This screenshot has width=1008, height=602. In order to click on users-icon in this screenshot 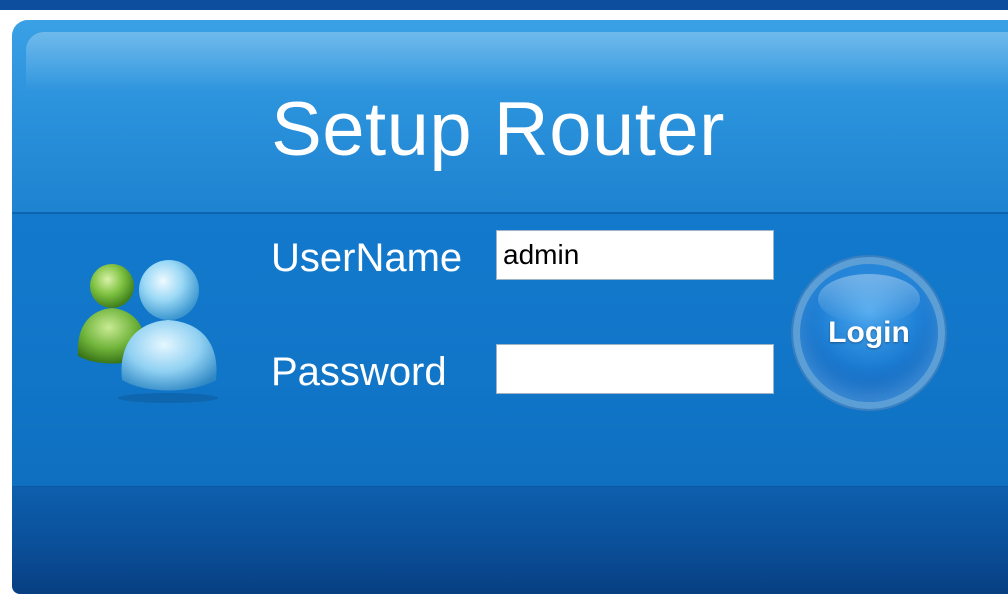, I will do `click(147, 331)`.